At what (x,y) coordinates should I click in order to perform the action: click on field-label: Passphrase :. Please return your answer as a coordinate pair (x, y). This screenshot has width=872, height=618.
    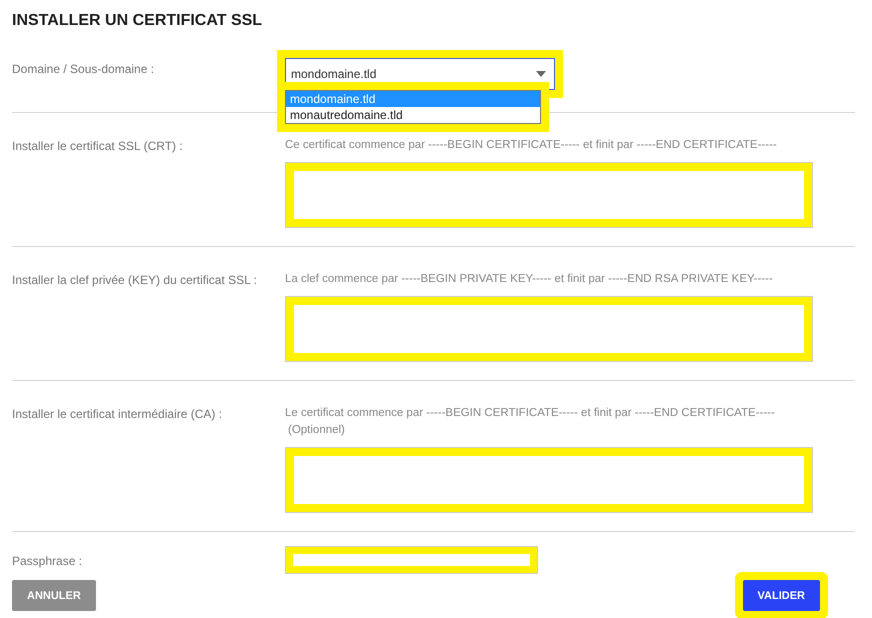
    Looking at the image, I should click on (48, 561).